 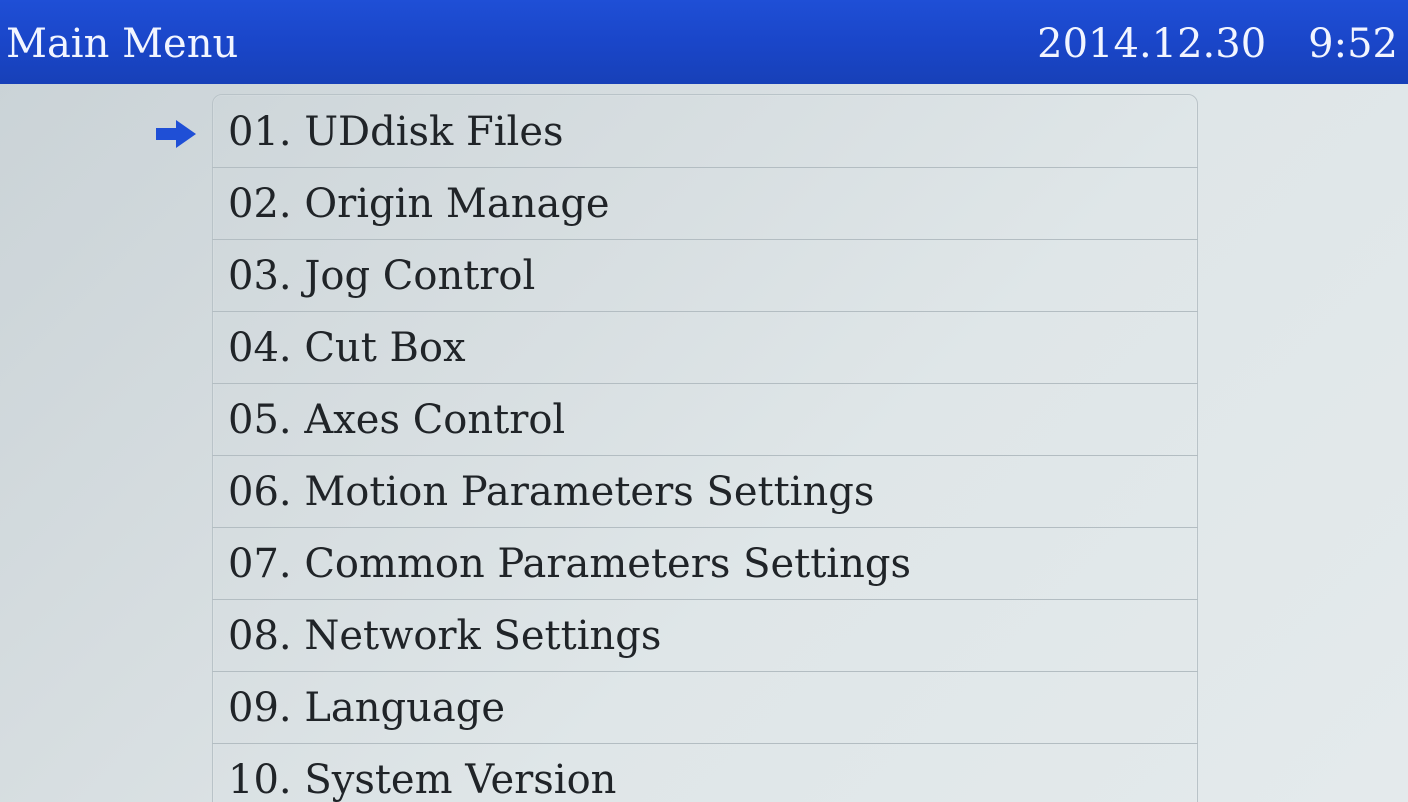 I want to click on title-bar: Main Menu 2014.12.30 9:52, so click(x=704, y=42).